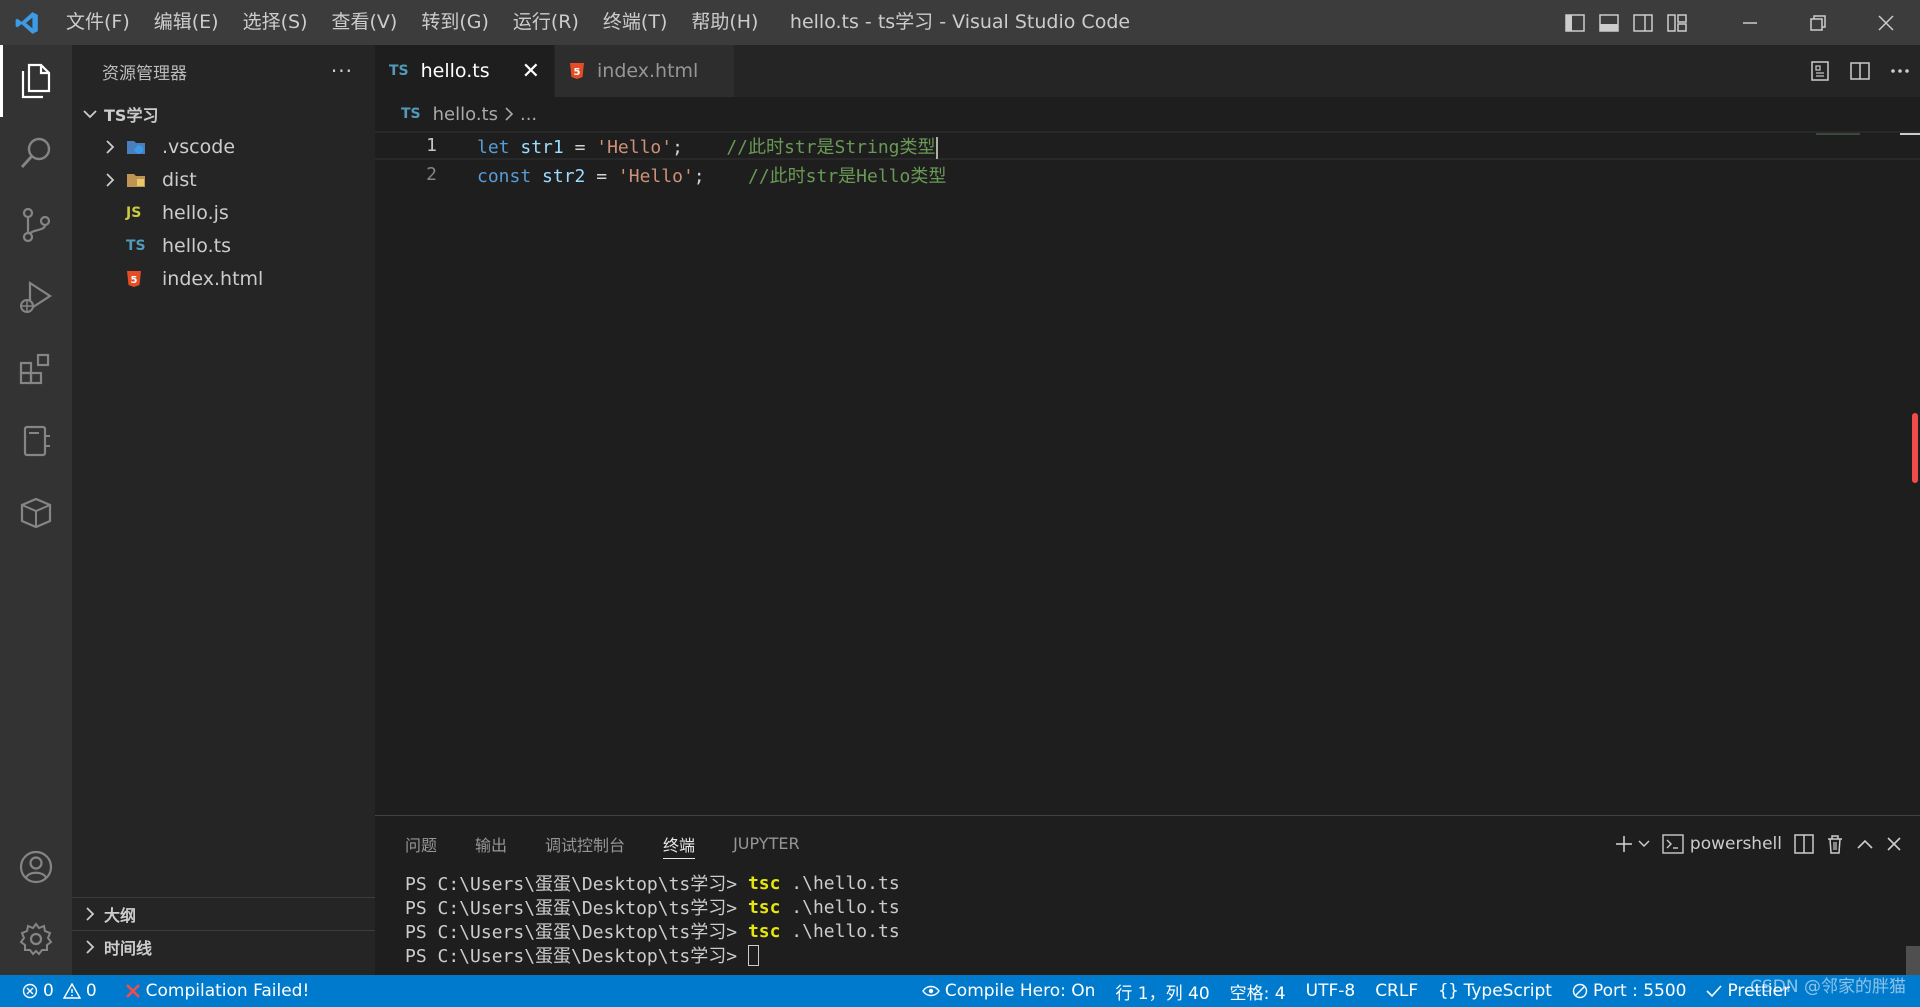  Describe the element at coordinates (1507, 991) in the screenshot. I see `language-label: TypeScript` at that location.